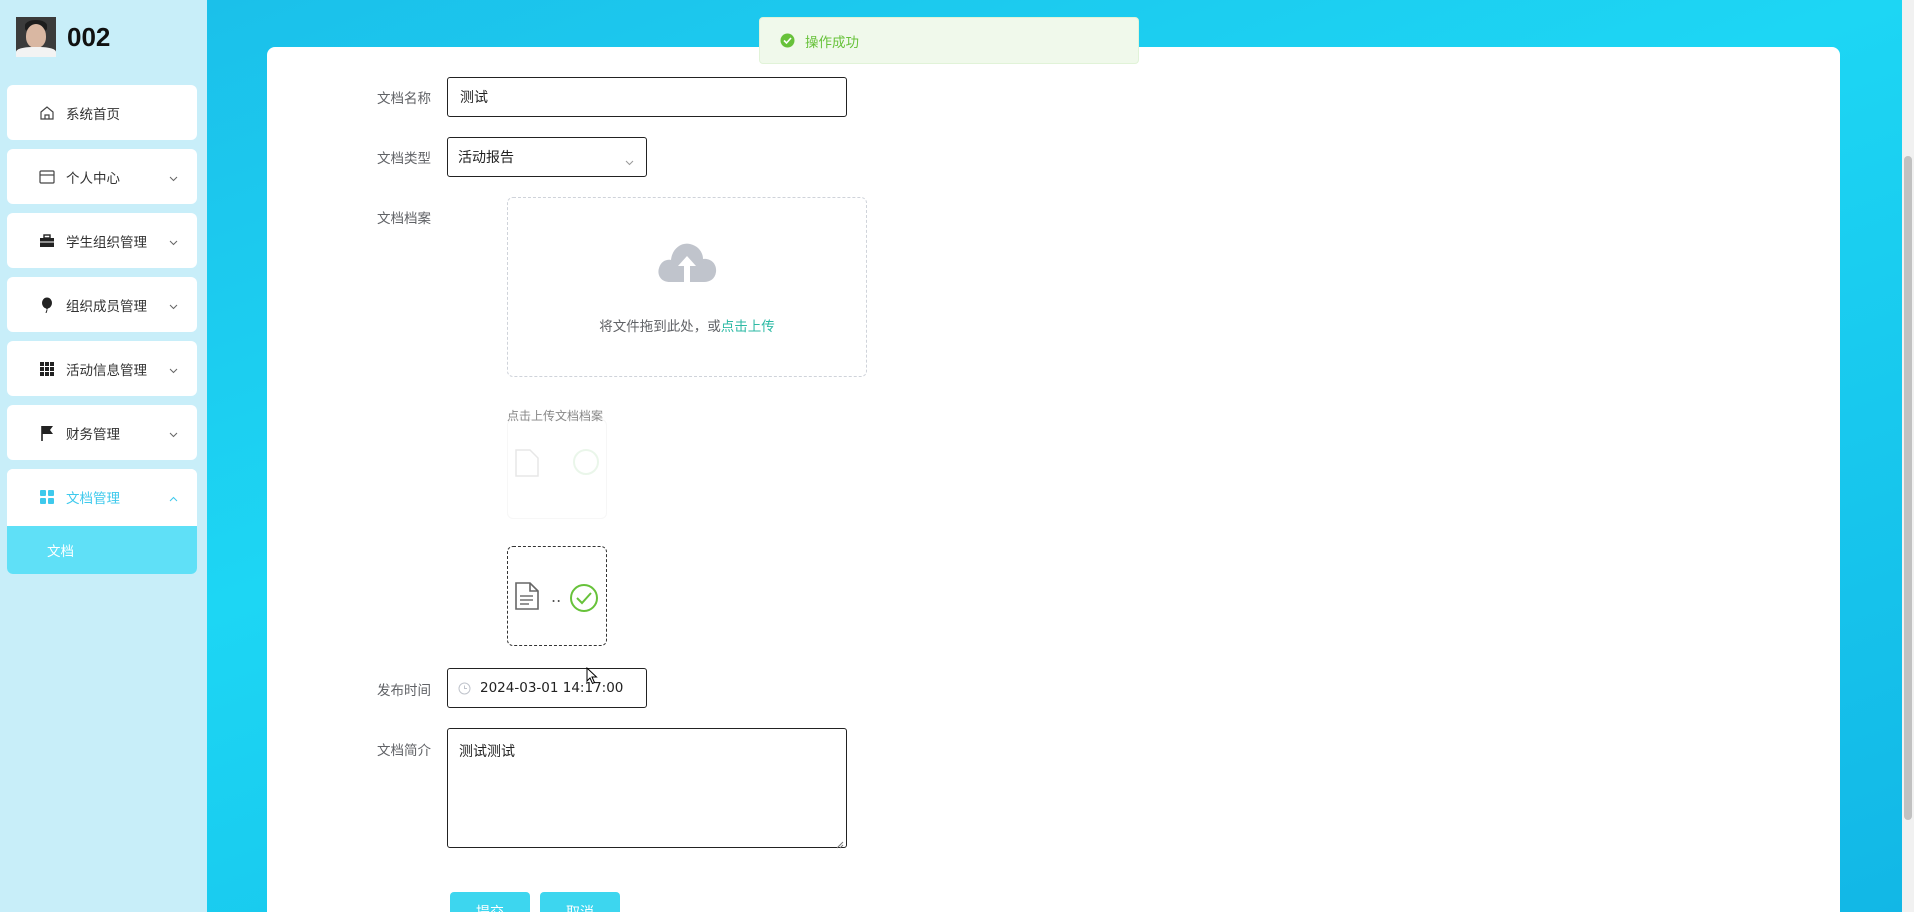  What do you see at coordinates (584, 600) in the screenshot?
I see `check-circle-icon` at bounding box center [584, 600].